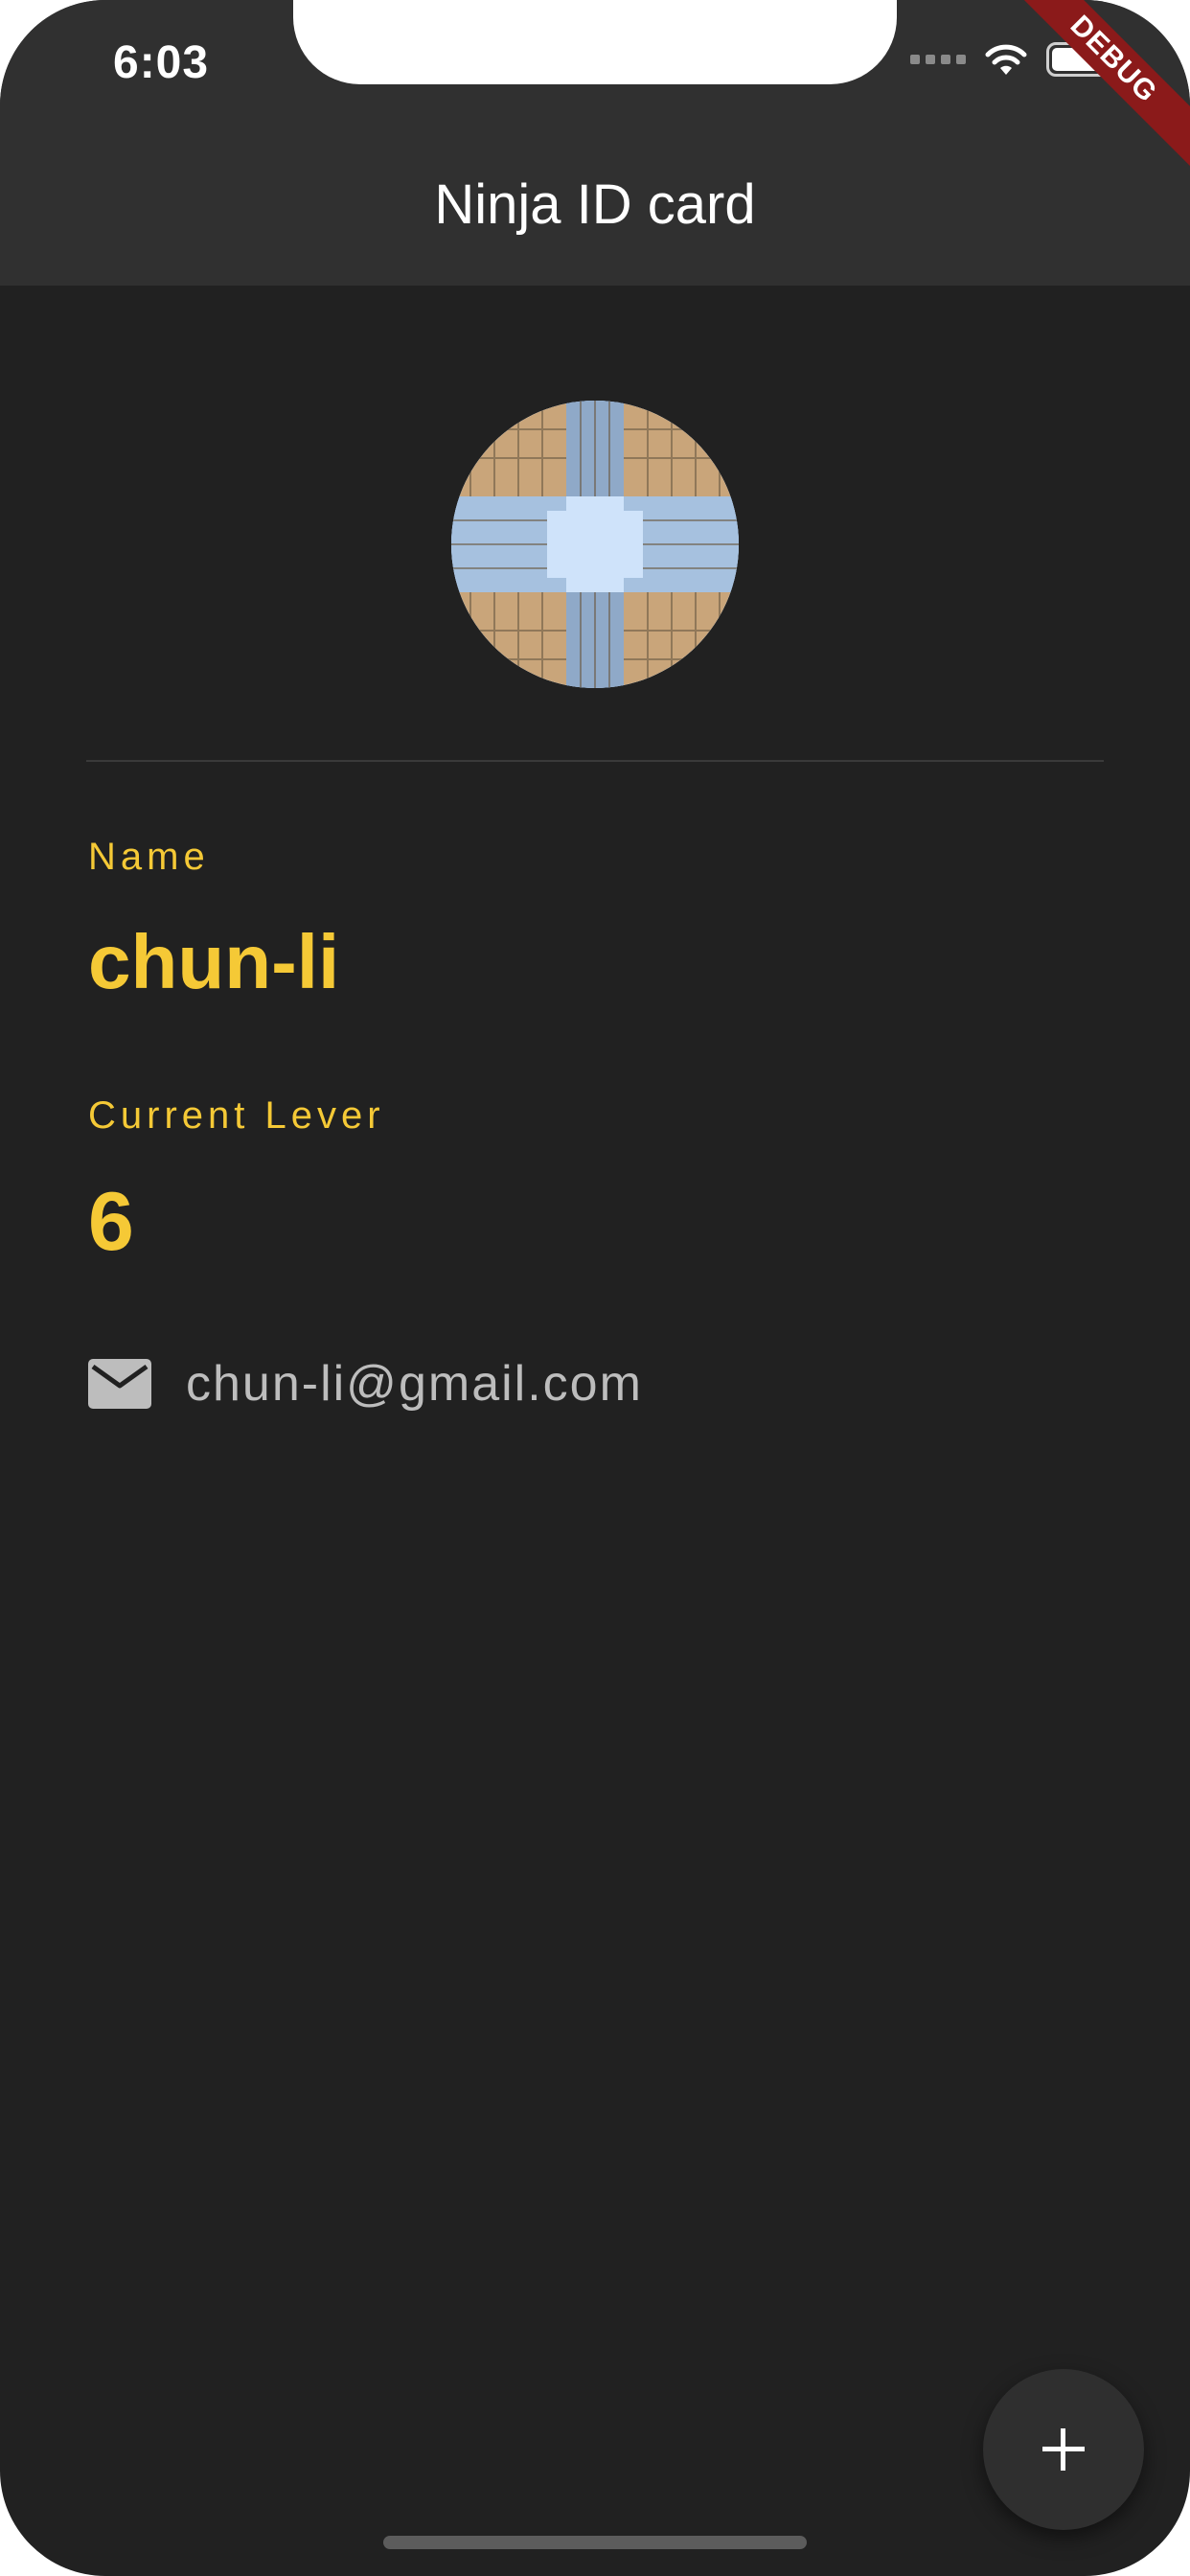 Image resolution: width=1190 pixels, height=2576 pixels. What do you see at coordinates (149, 857) in the screenshot?
I see `name-label: Name` at bounding box center [149, 857].